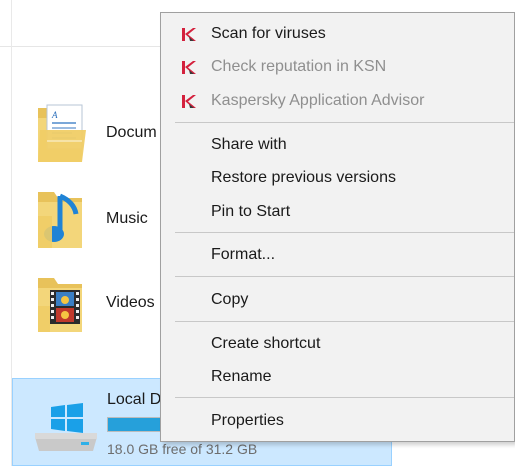 The height and width of the screenshot is (466, 515). Describe the element at coordinates (303, 177) in the screenshot. I see `menu-label: Restore previous versions` at that location.